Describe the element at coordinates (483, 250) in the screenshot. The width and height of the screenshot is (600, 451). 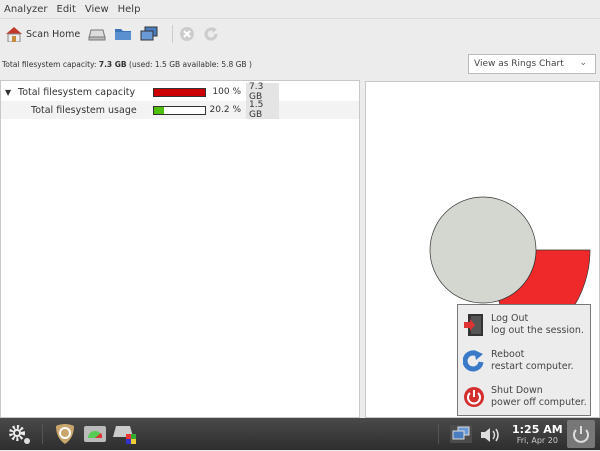
I see `ring-center` at that location.